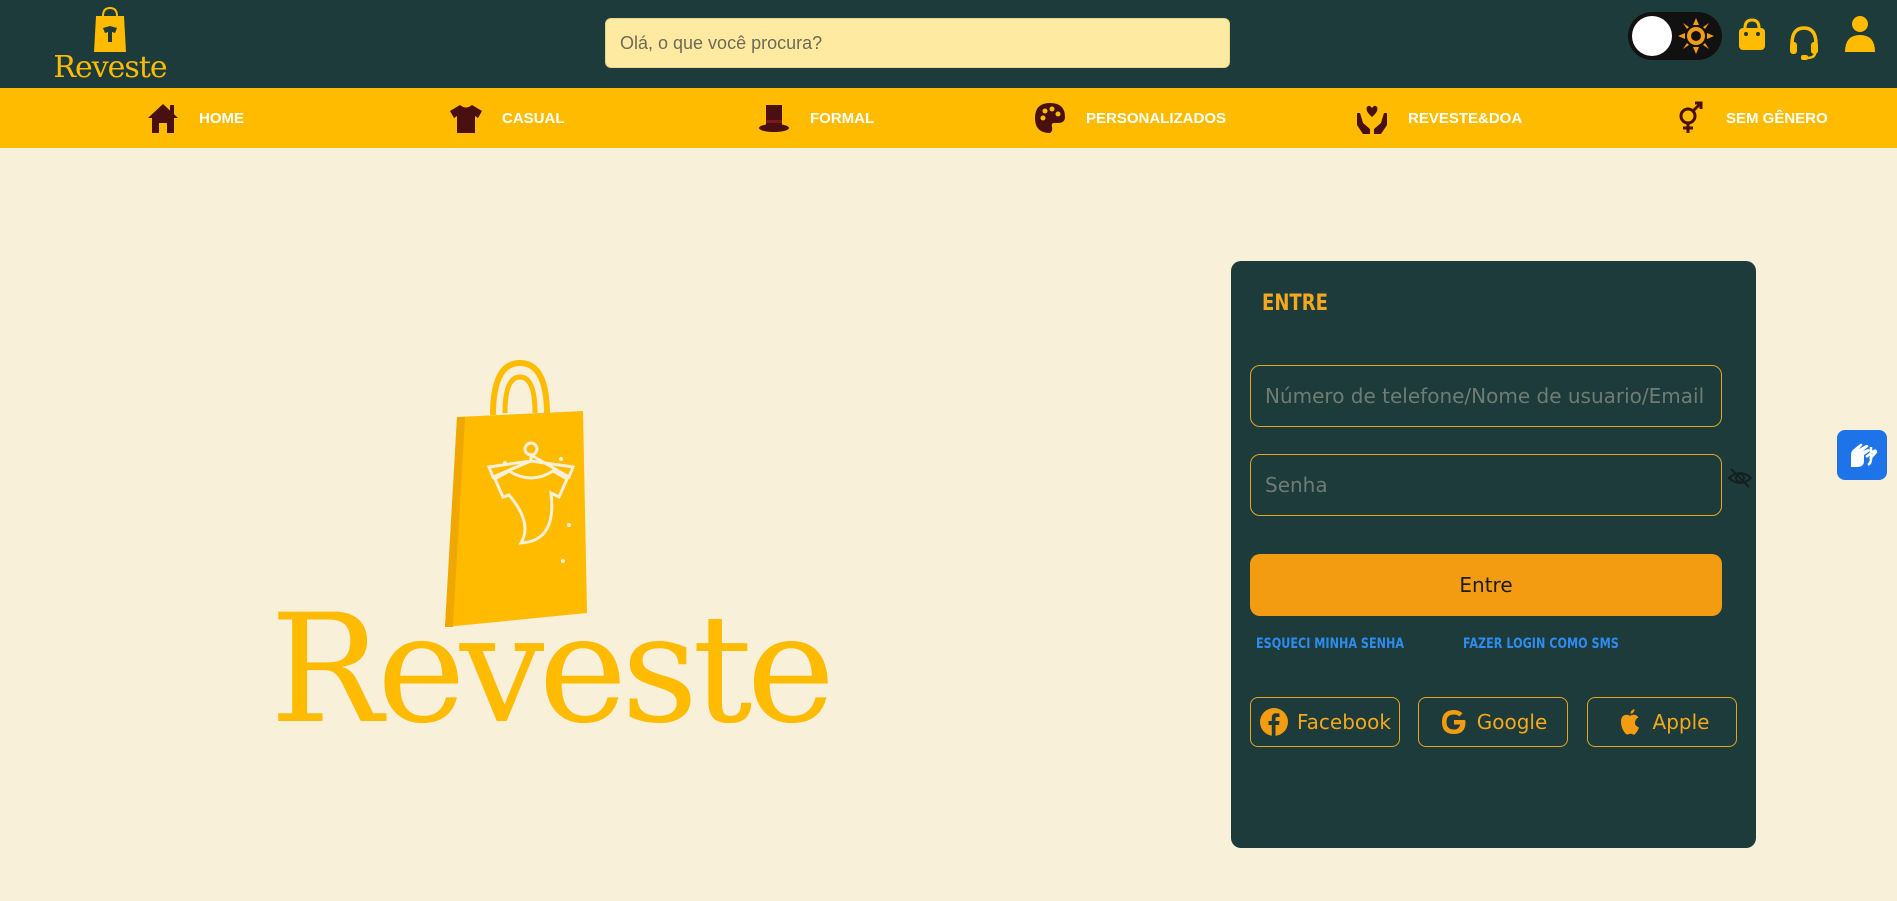  I want to click on username-input, so click(1486, 396).